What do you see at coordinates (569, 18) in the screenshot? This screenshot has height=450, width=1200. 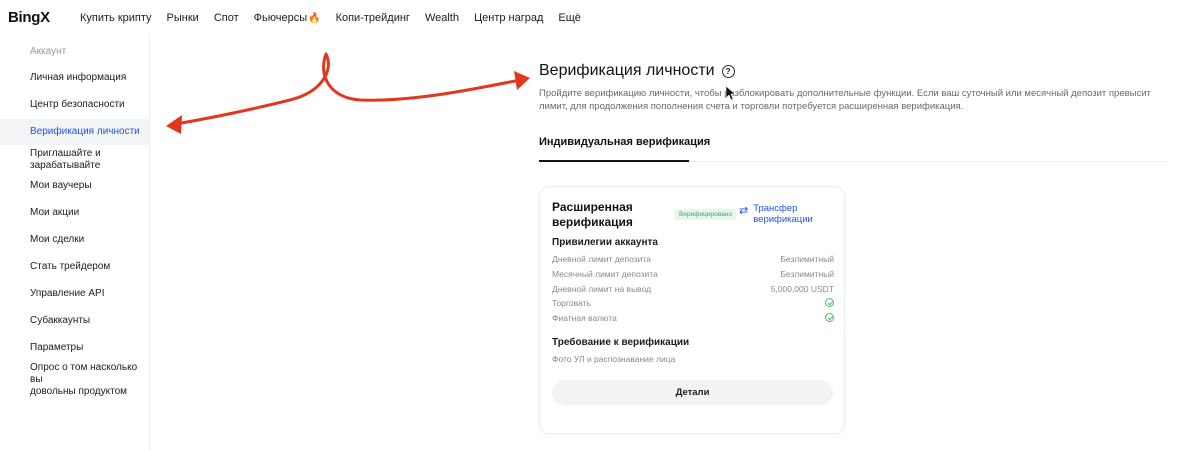 I see `nav-item-more: Ещё` at bounding box center [569, 18].